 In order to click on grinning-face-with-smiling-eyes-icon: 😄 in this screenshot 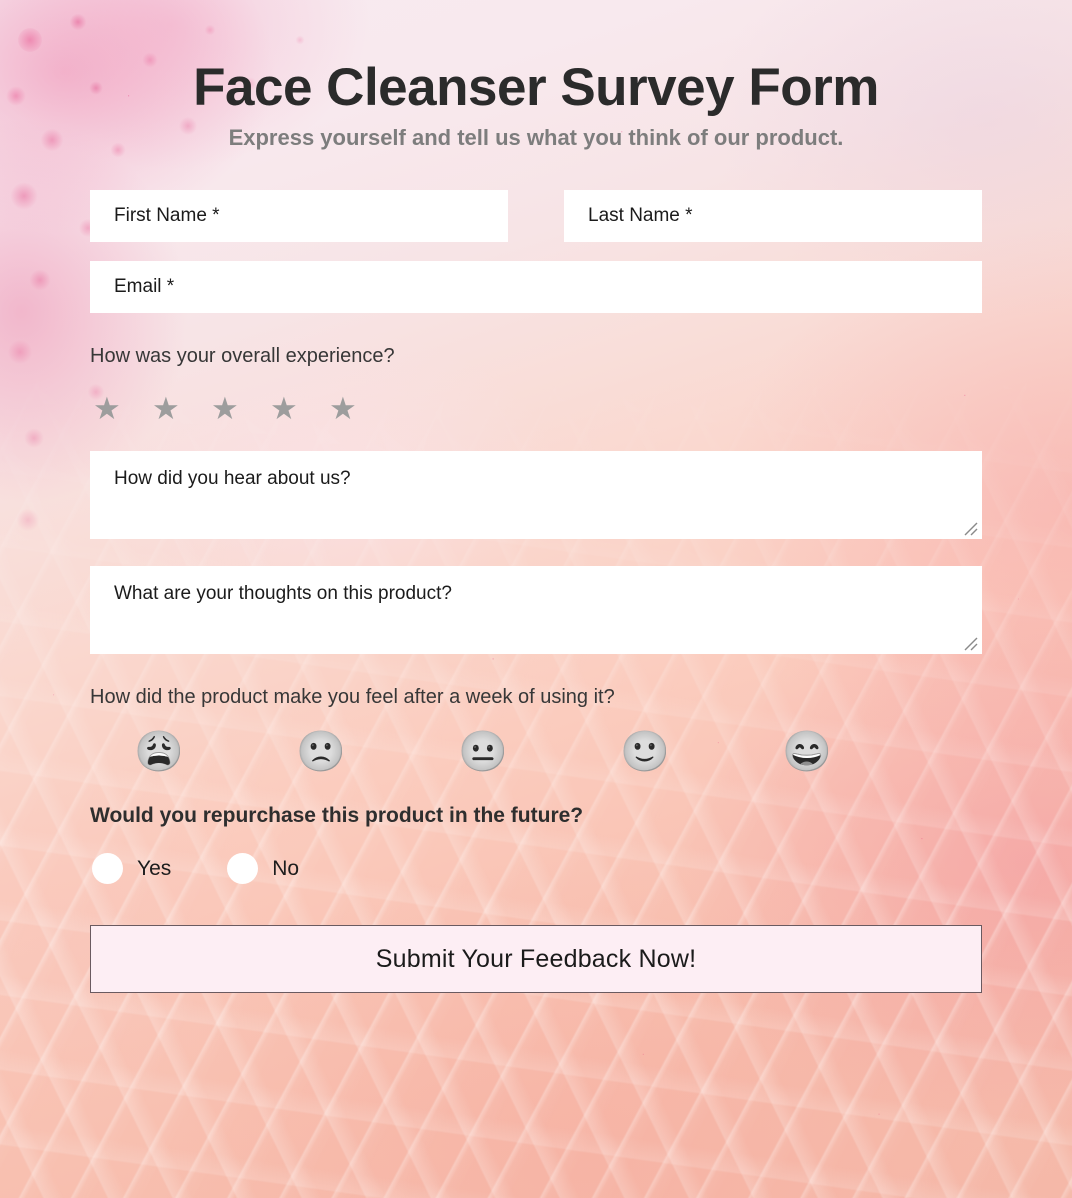, I will do `click(863, 752)`.